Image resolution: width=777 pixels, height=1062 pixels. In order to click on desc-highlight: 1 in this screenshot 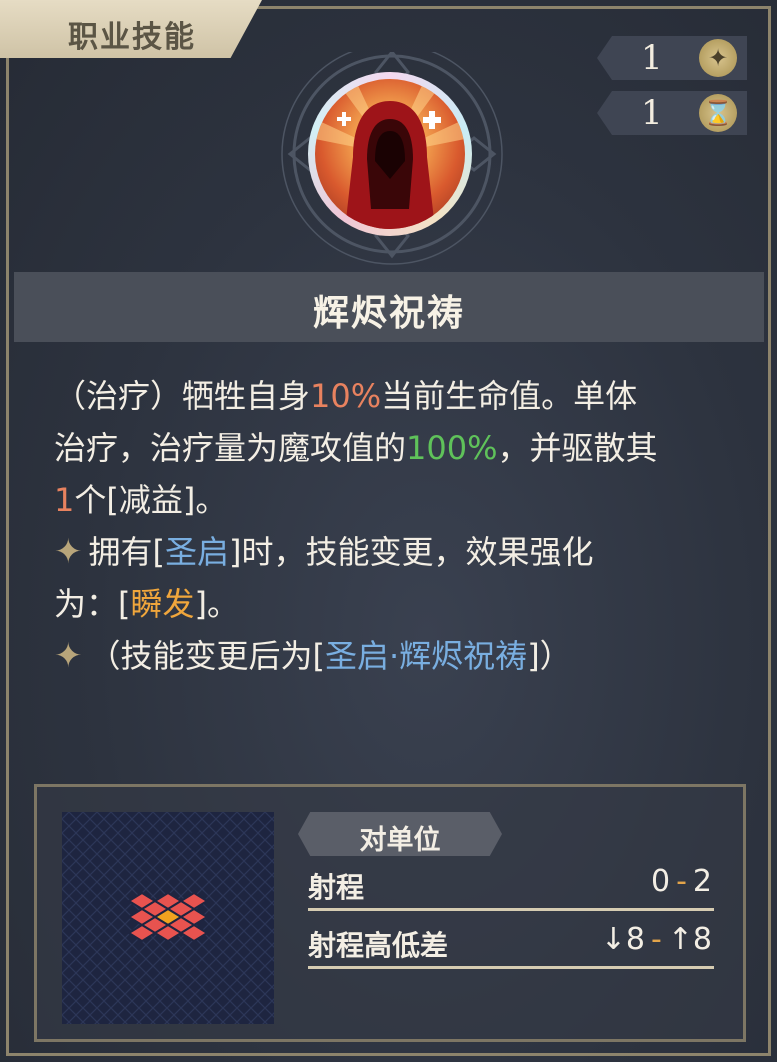, I will do `click(64, 500)`.